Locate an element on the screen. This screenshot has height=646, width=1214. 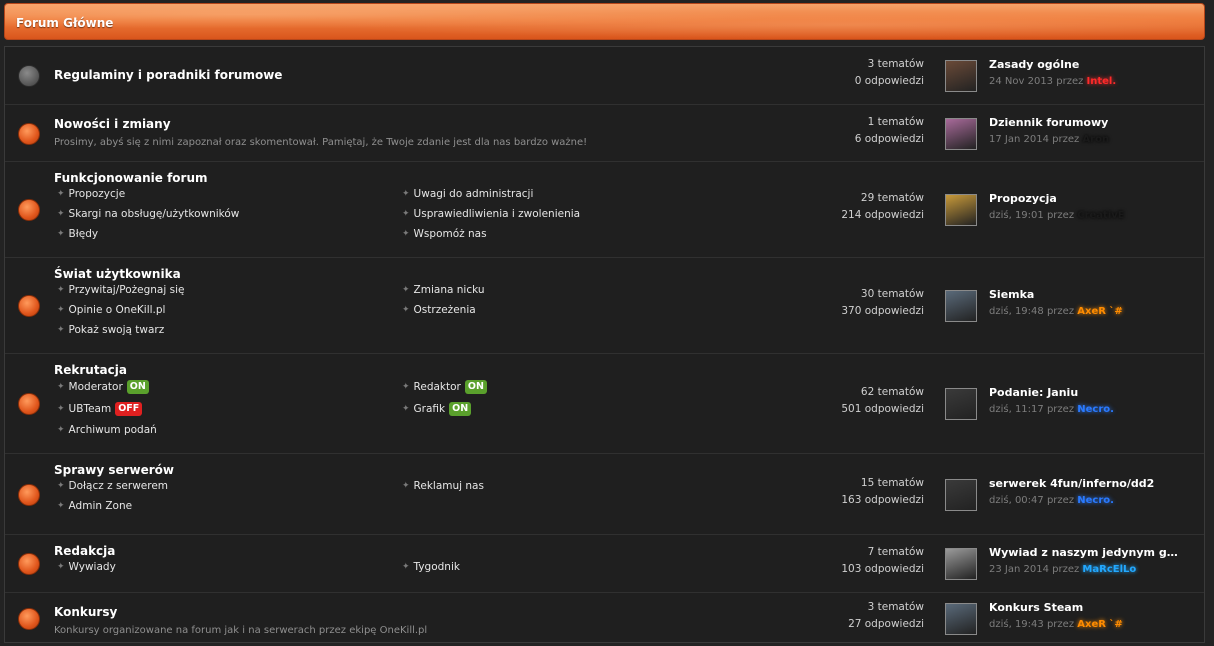
reply-count: 163 odpowiedzi is located at coordinates (882, 500).